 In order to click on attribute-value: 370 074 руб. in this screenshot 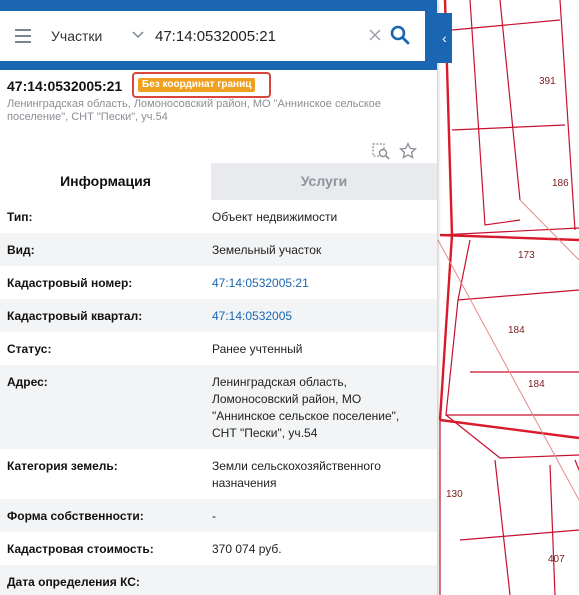, I will do `click(247, 549)`.